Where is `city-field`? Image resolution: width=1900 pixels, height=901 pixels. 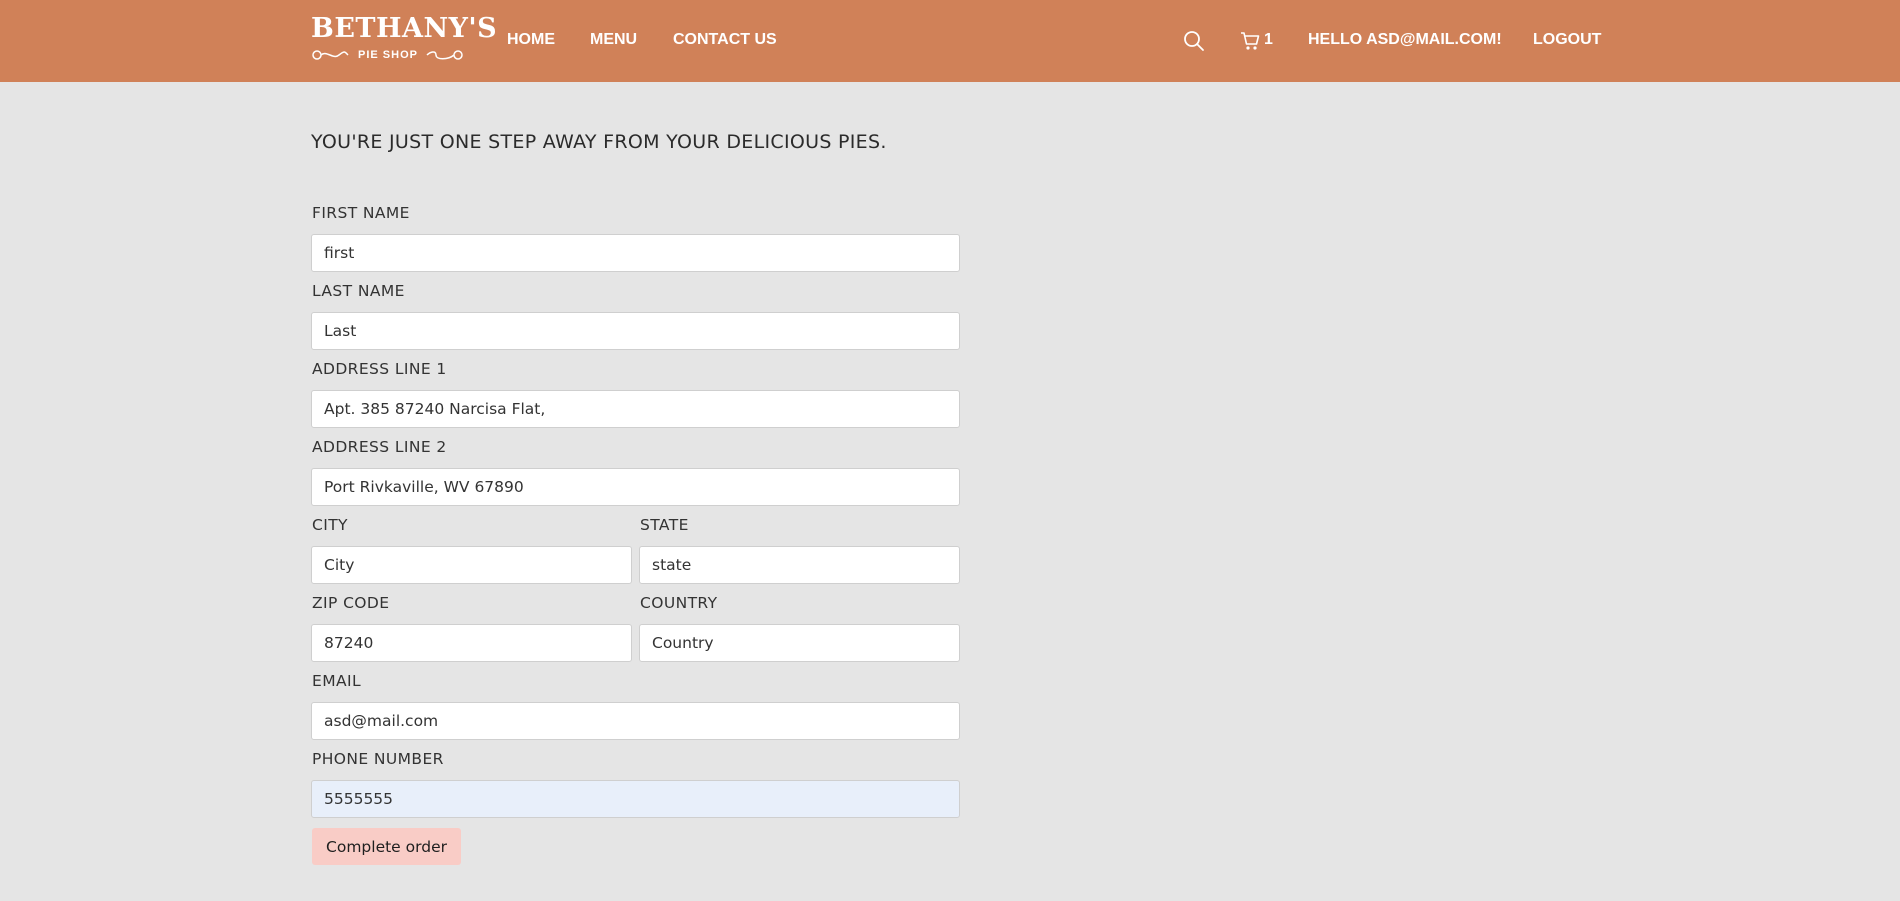
city-field is located at coordinates (471, 565).